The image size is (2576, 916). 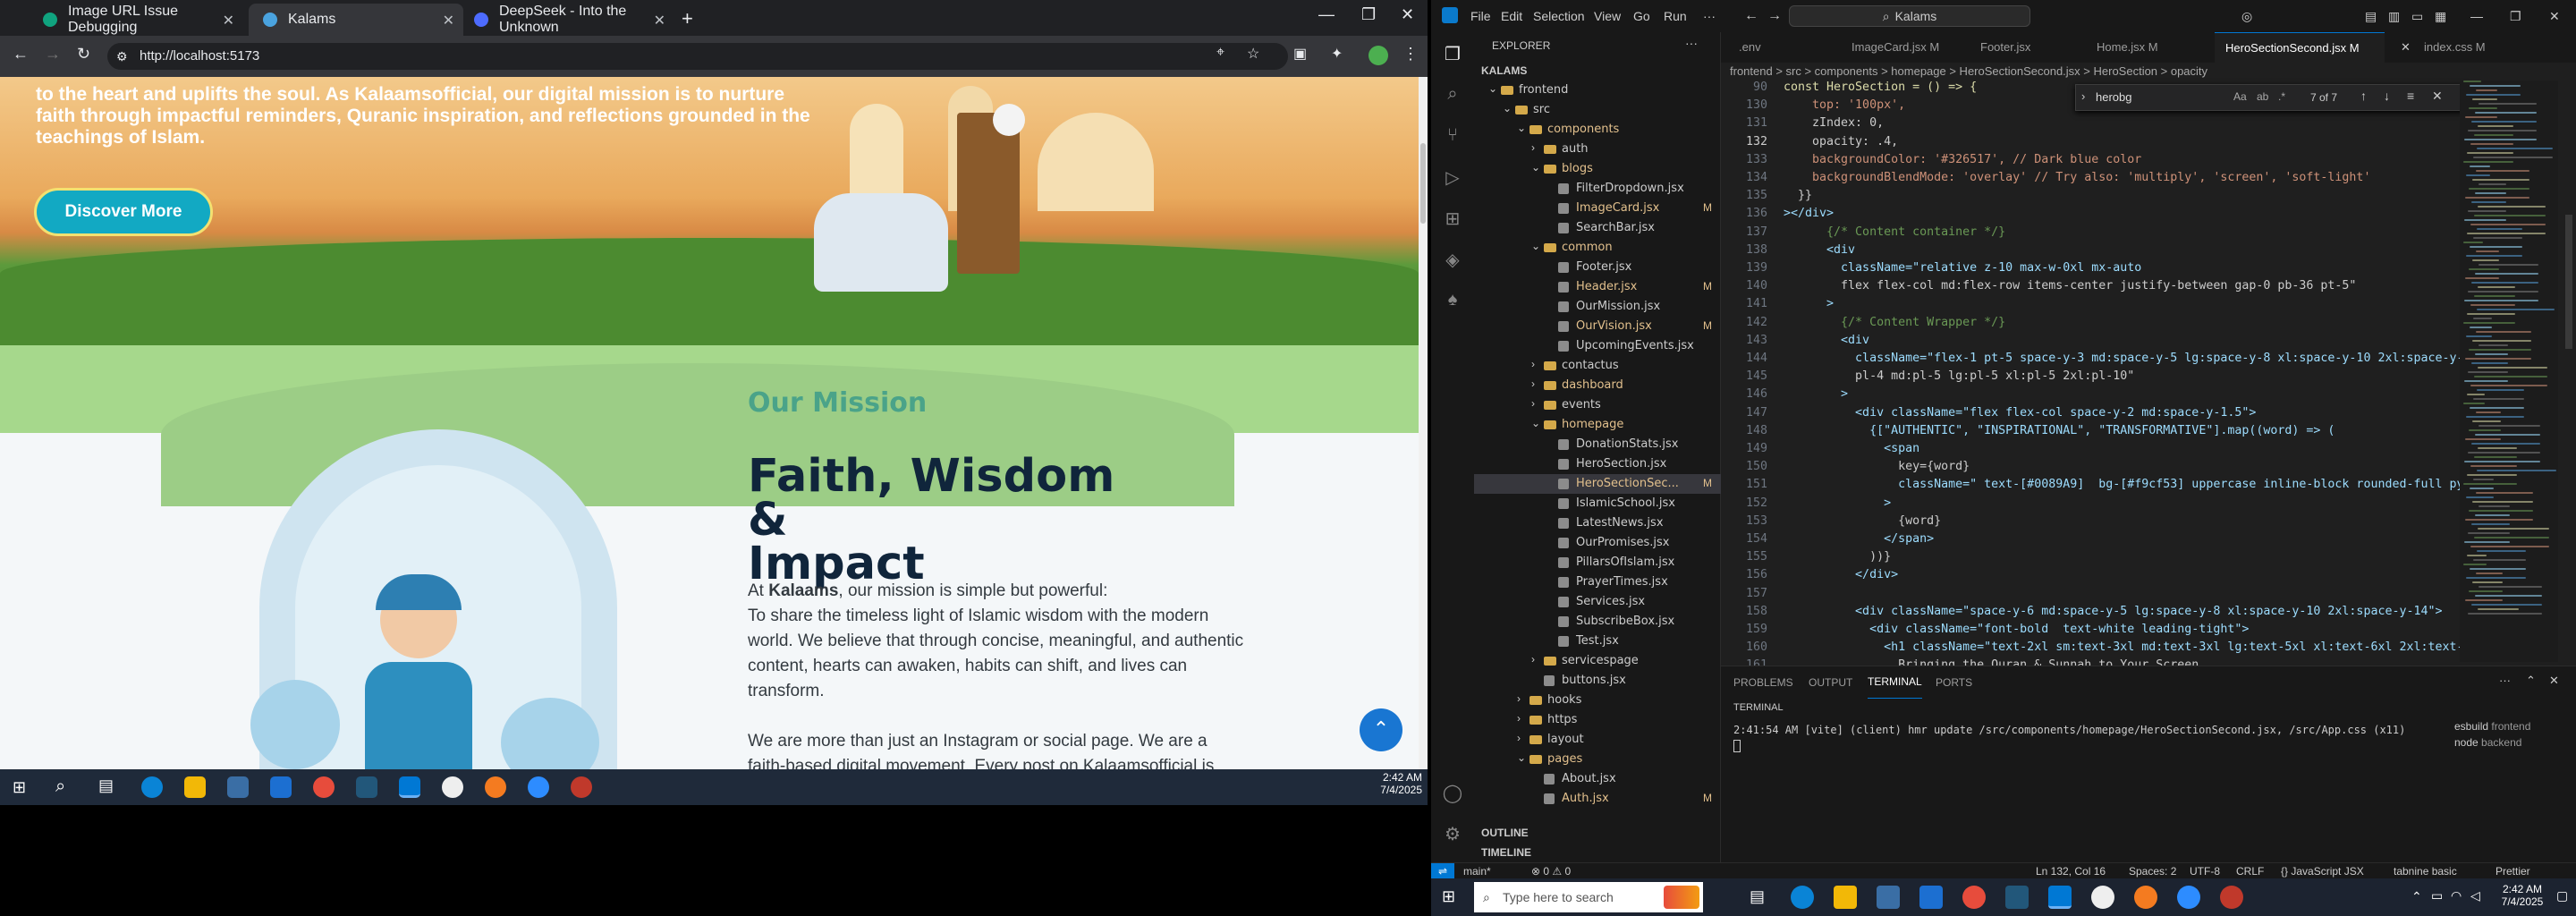 I want to click on tray-chevron-icon: ⌃, so click(x=2416, y=896).